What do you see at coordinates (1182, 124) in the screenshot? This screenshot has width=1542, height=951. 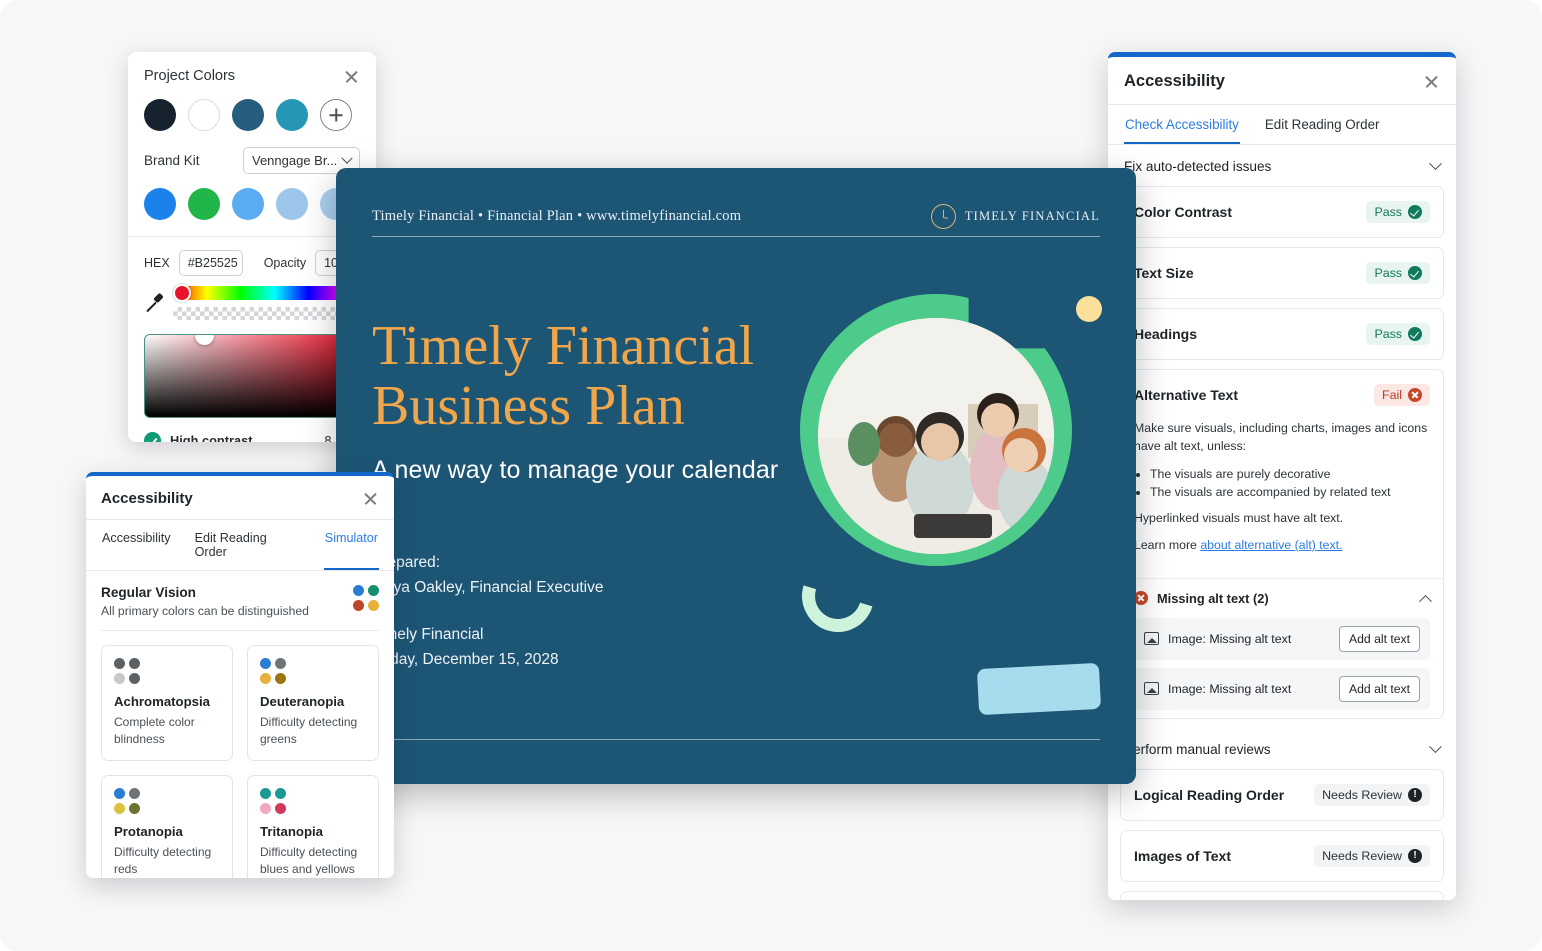 I see `tab-check-accessibility: Check Accessibility` at bounding box center [1182, 124].